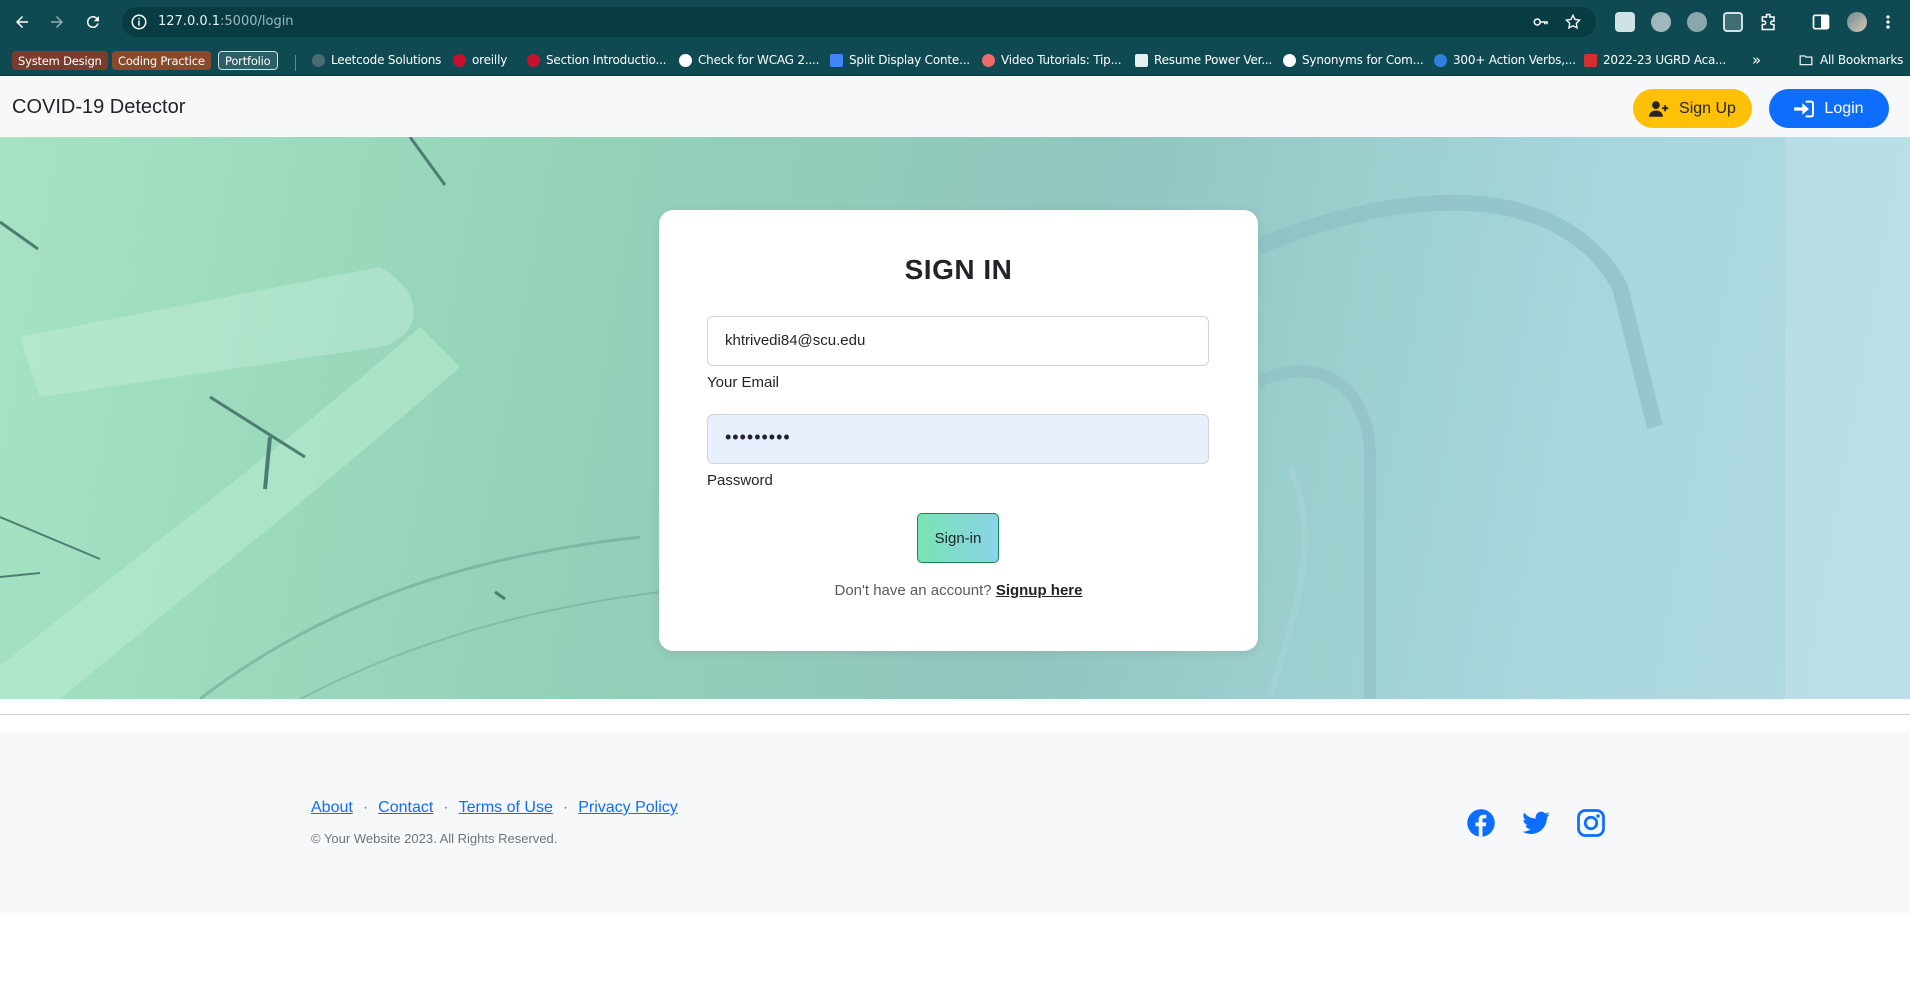  I want to click on extension-1-icon, so click(1625, 22).